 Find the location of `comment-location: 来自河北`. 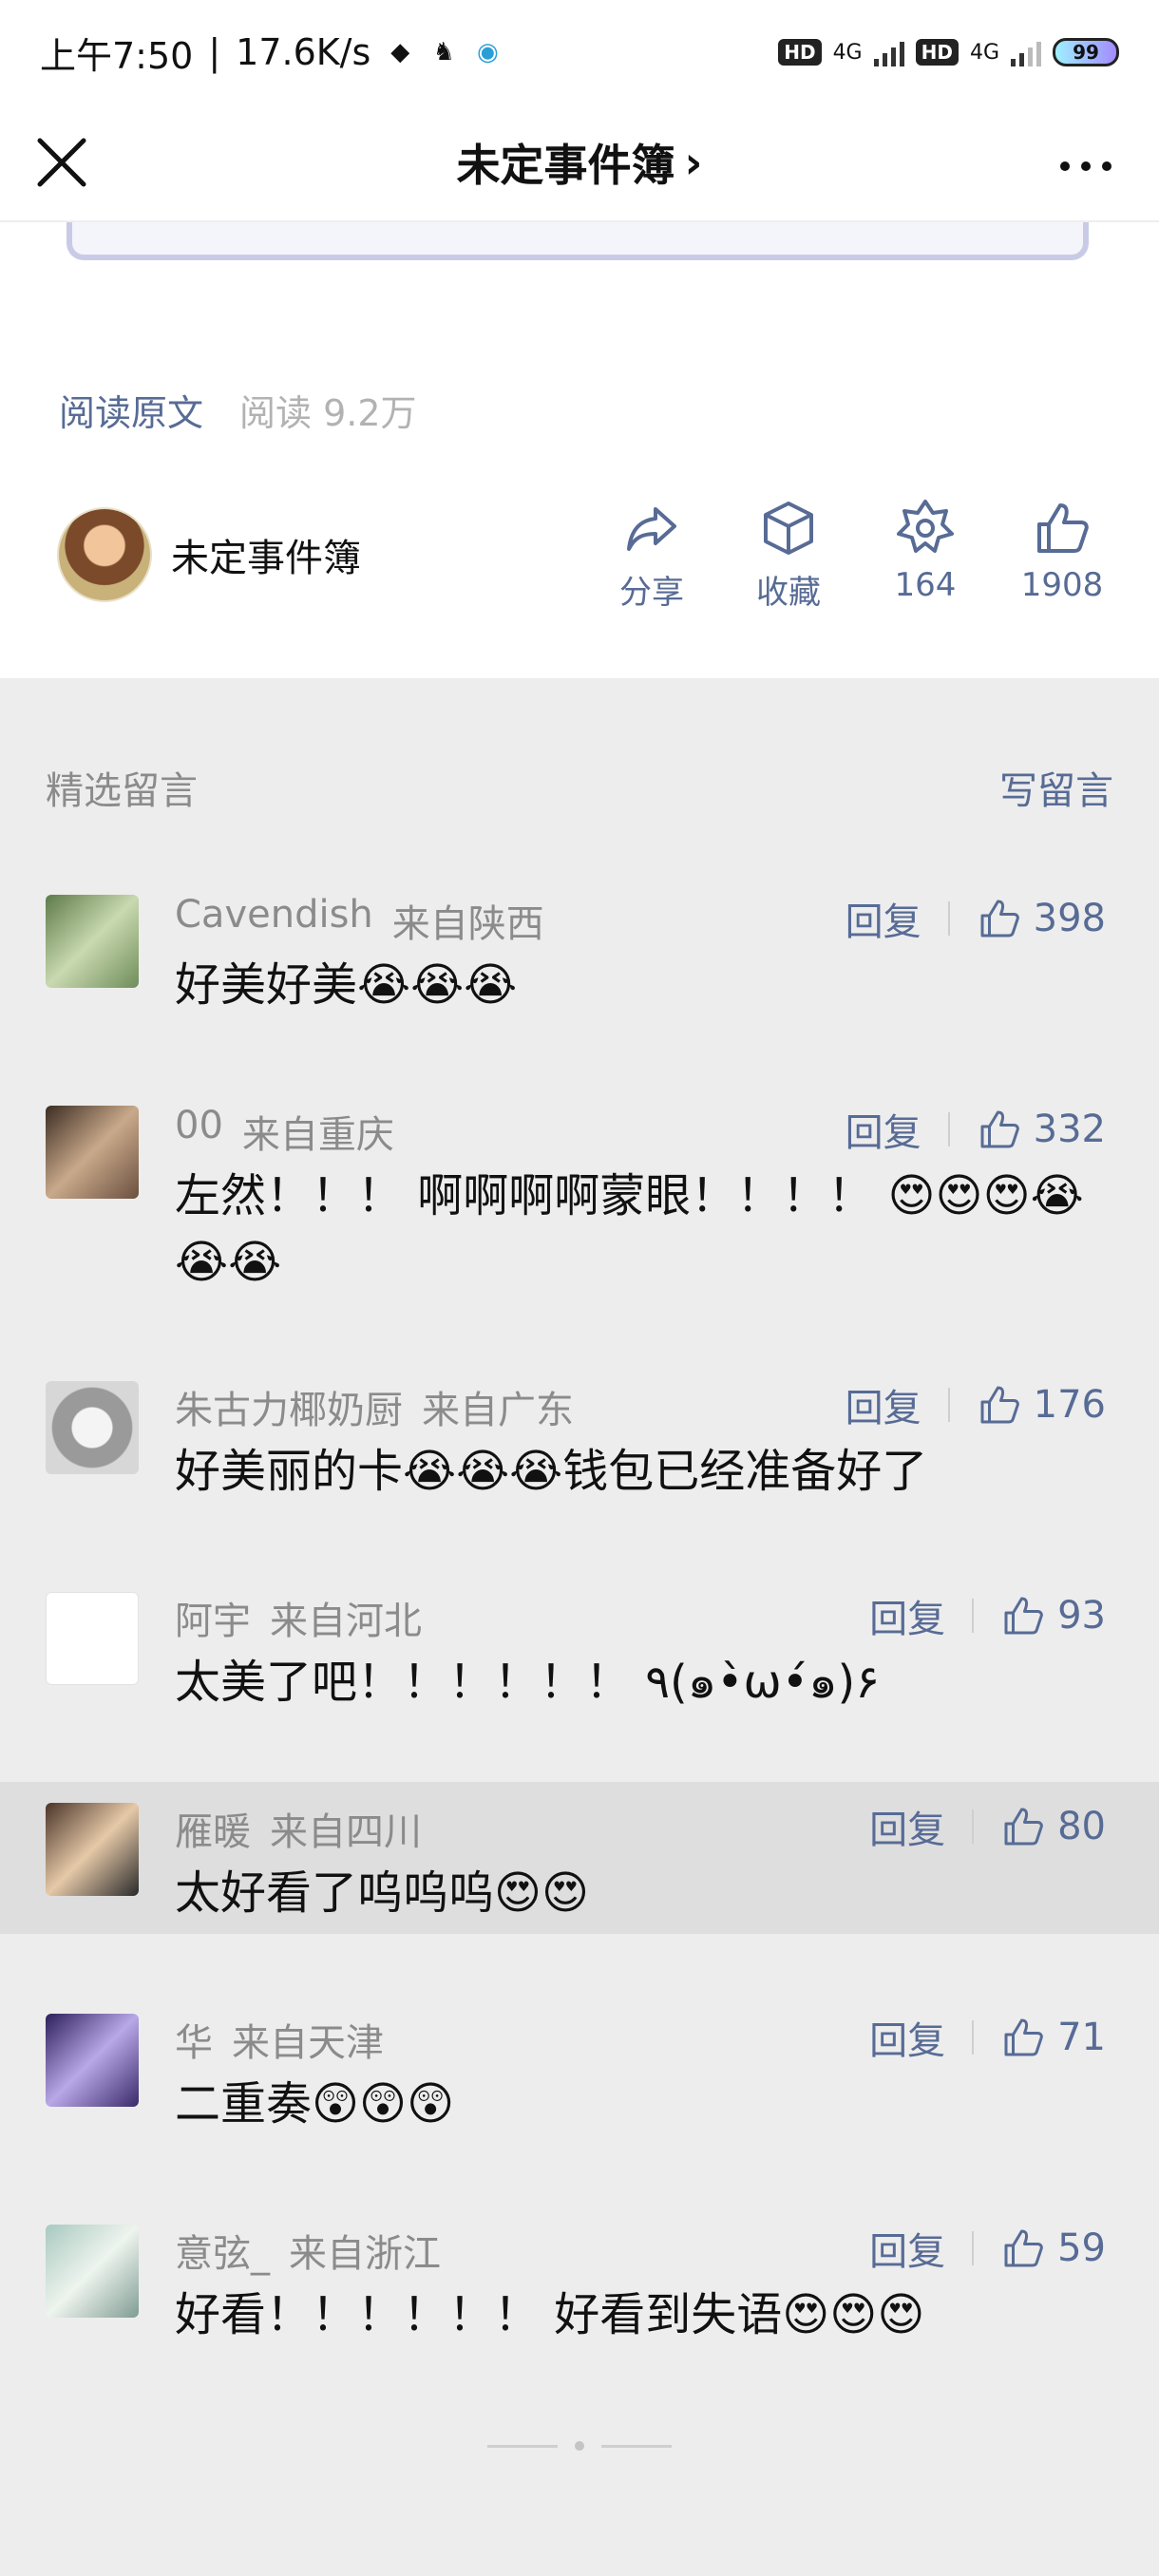

comment-location: 来自河北 is located at coordinates (346, 1621).